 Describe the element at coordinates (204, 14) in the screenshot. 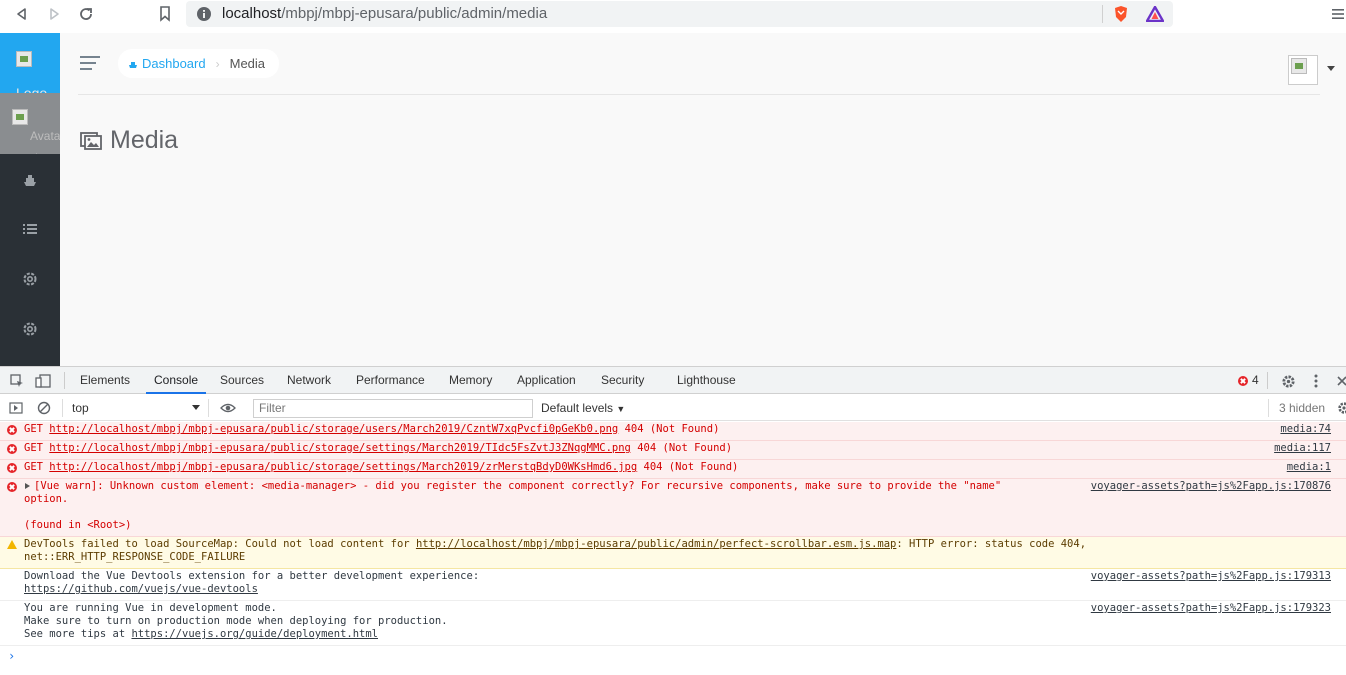

I see `info-icon` at that location.